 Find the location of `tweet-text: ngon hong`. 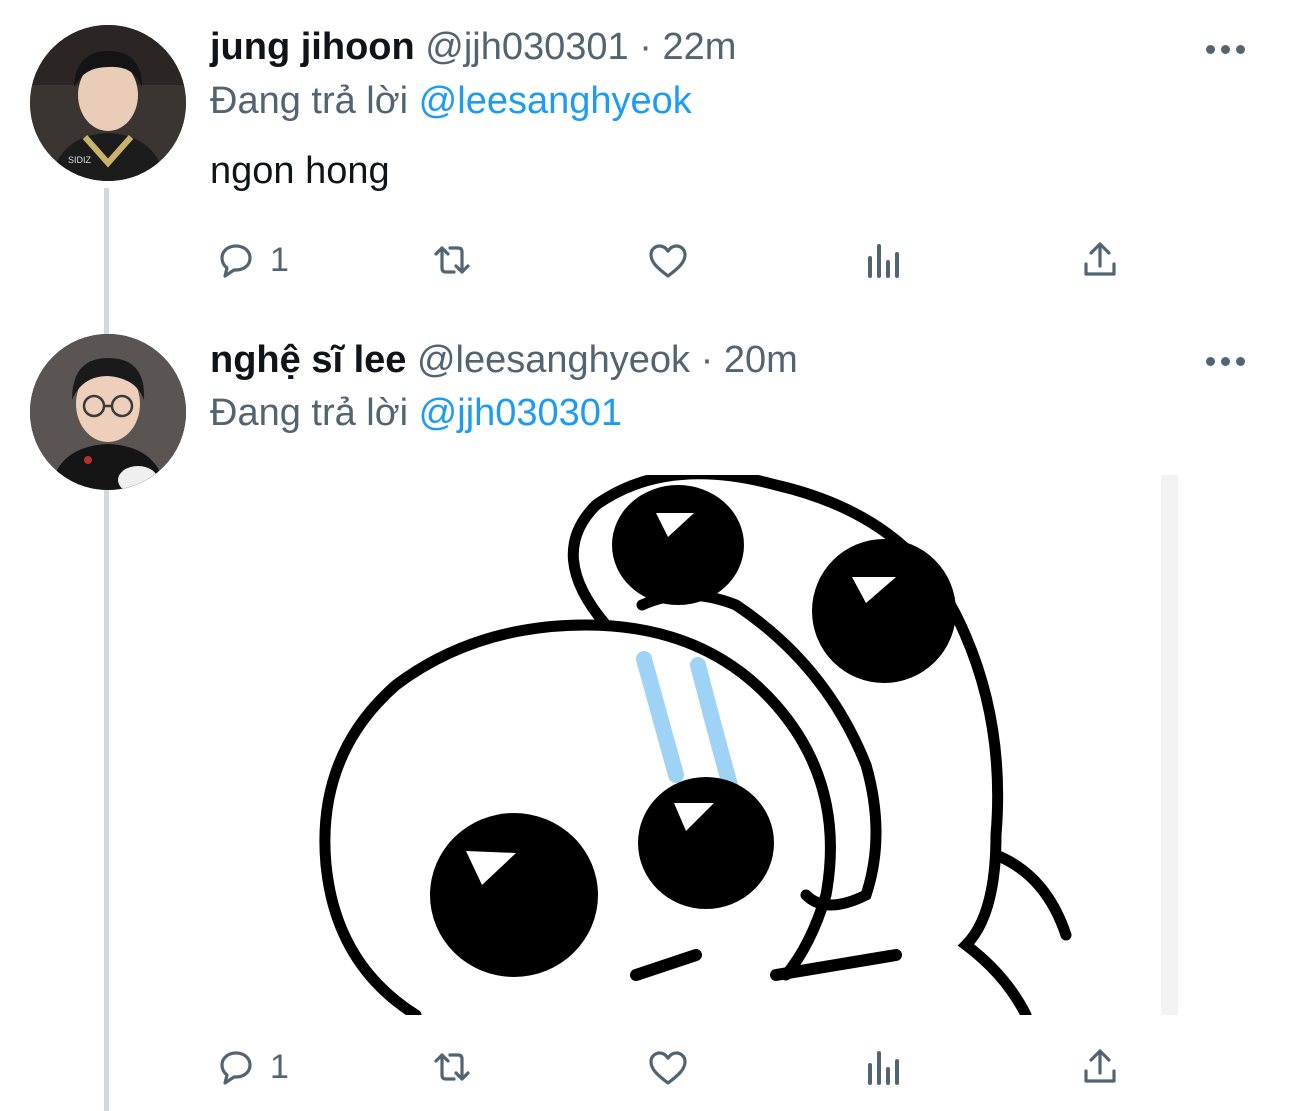

tweet-text: ngon hong is located at coordinates (300, 171).